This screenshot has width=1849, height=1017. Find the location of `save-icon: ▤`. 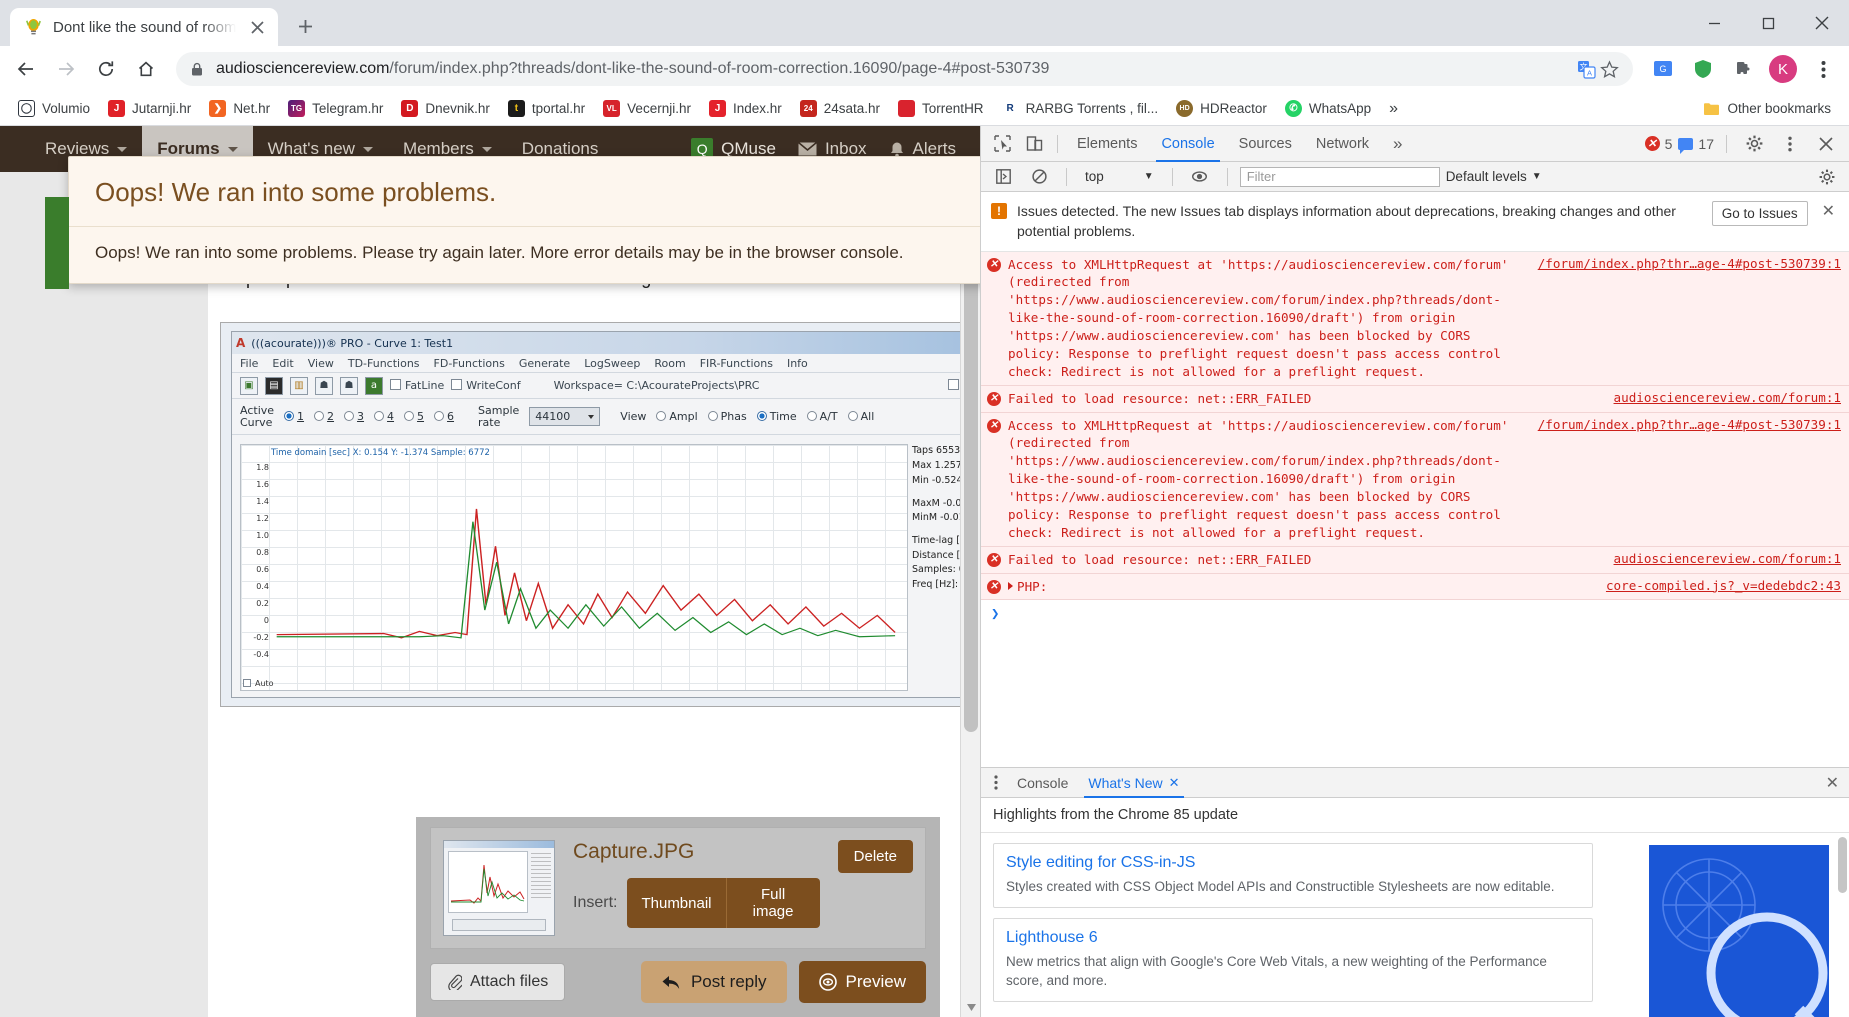

save-icon: ▤ is located at coordinates (274, 385).